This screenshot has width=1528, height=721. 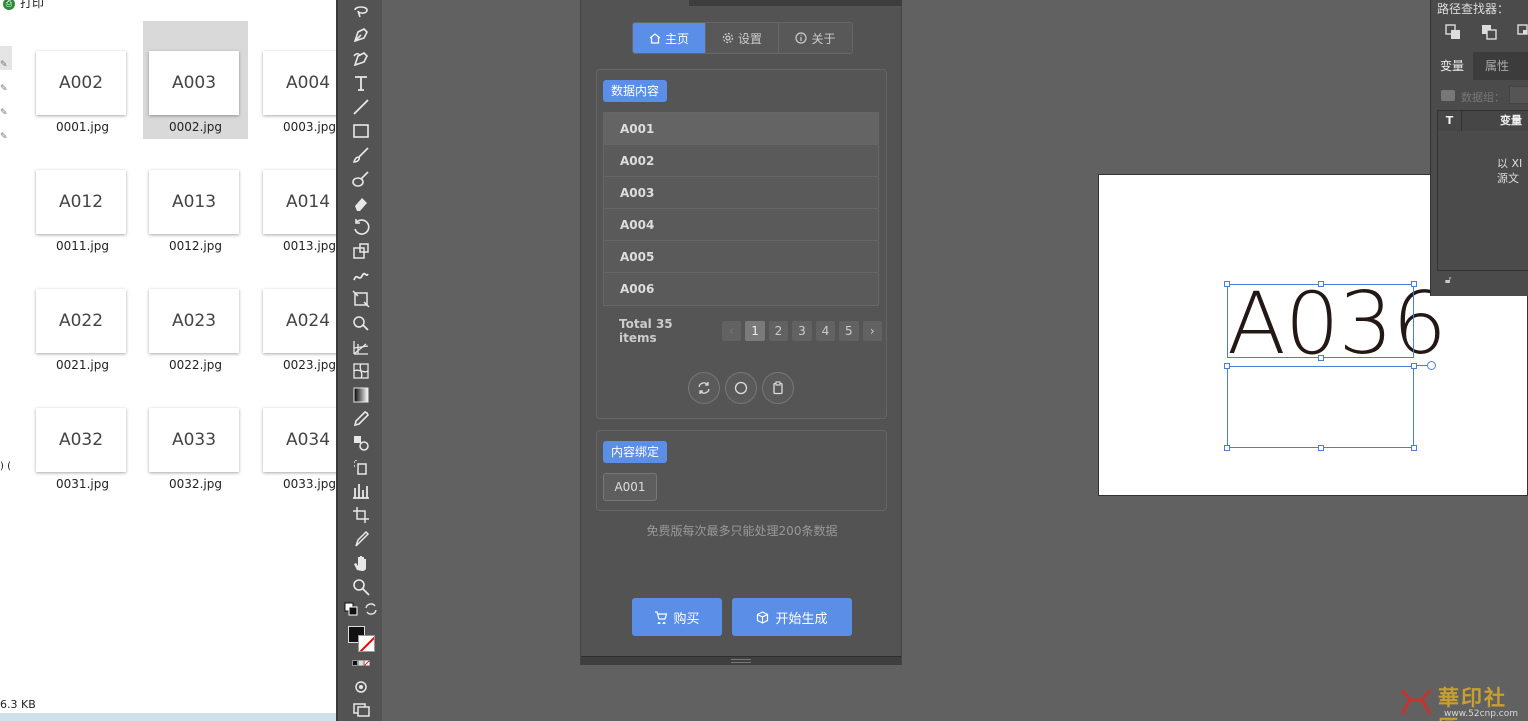 What do you see at coordinates (361, 35) in the screenshot?
I see `pen-icon` at bounding box center [361, 35].